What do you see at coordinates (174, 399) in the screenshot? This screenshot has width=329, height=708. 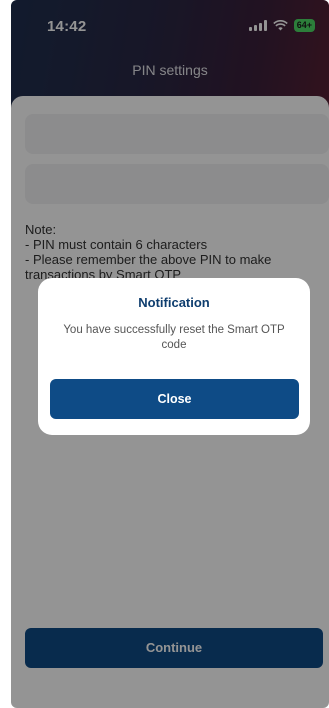 I see `close-button: Close` at bounding box center [174, 399].